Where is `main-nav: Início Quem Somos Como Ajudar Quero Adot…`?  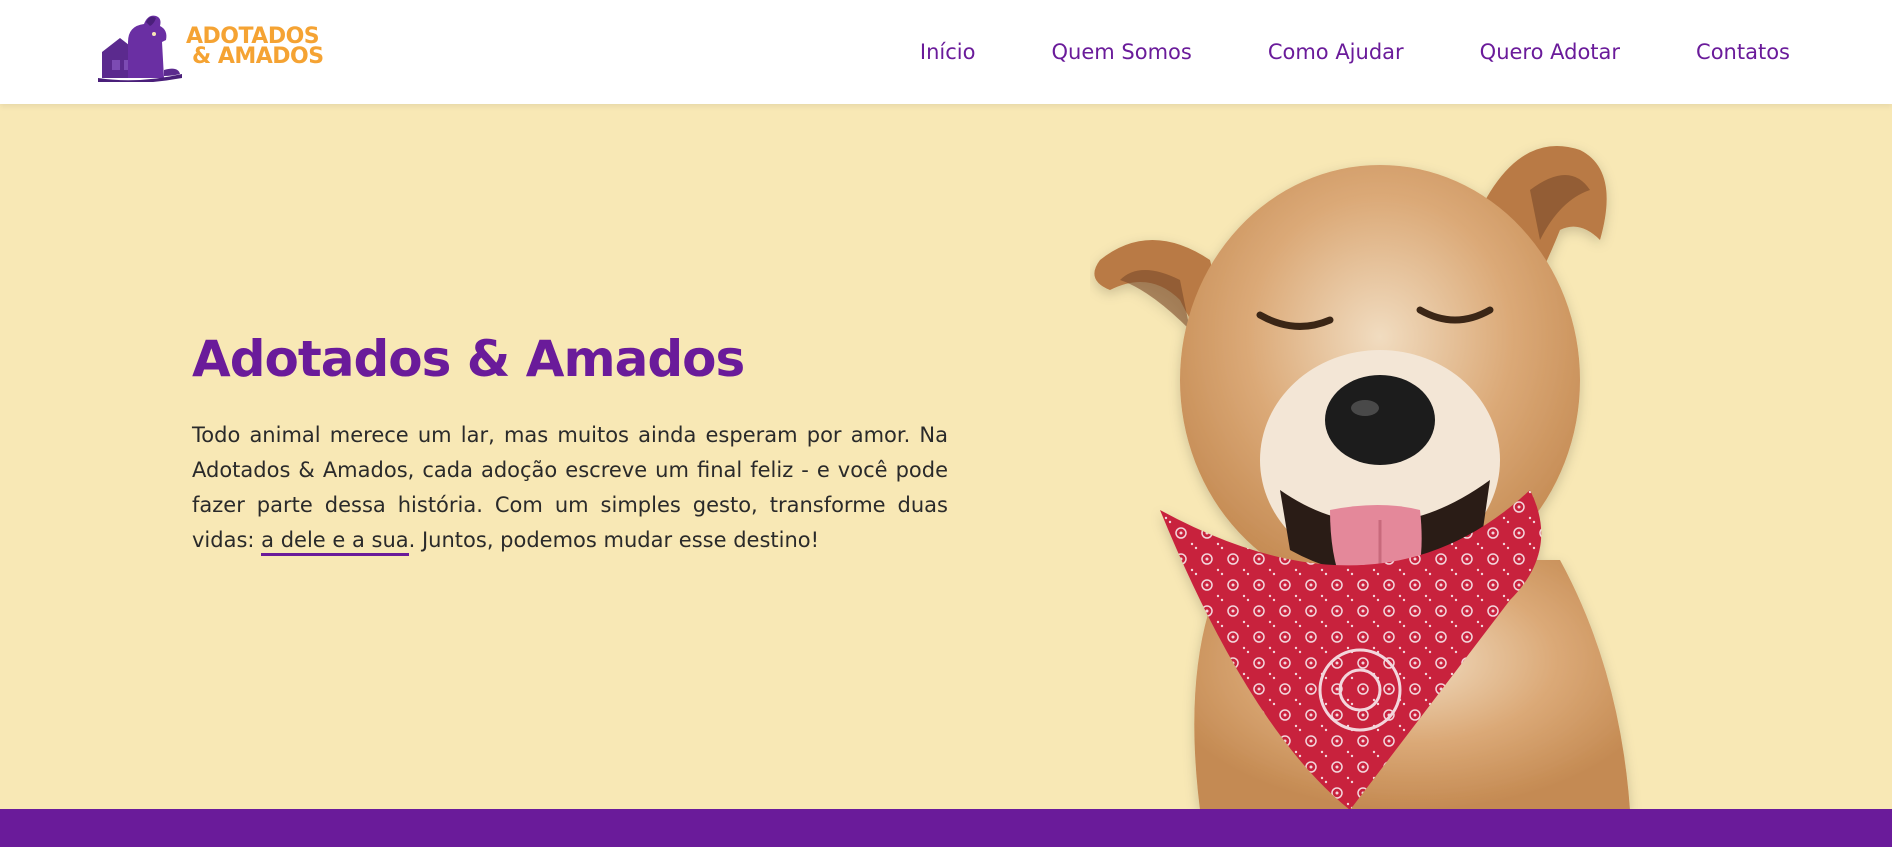 main-nav: Início Quem Somos Como Ajudar Quero Adot… is located at coordinates (1355, 52).